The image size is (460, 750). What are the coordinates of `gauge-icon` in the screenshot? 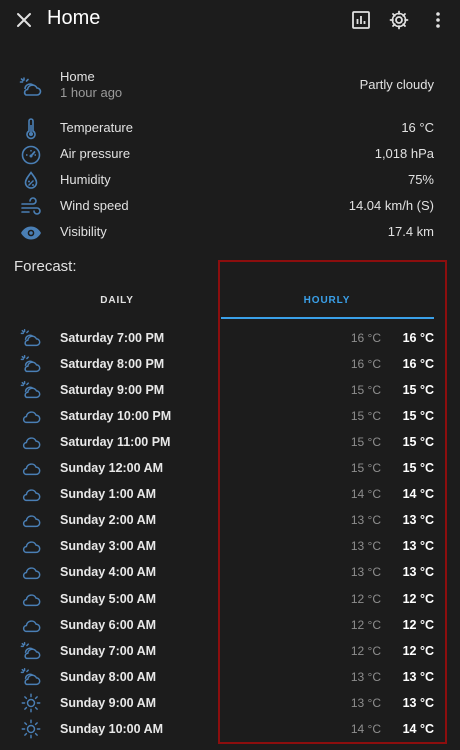 It's located at (31, 155).